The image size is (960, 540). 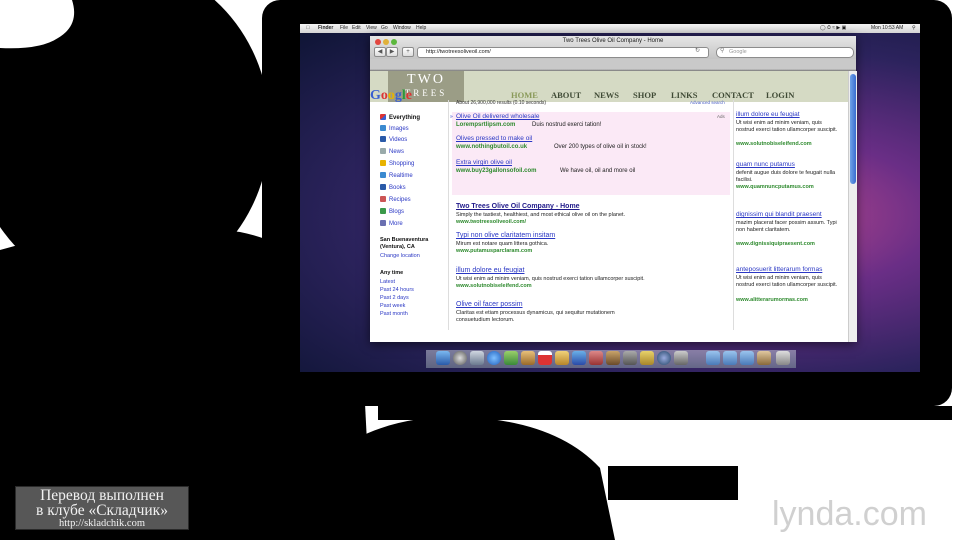 I want to click on nav-home: HOME, so click(x=524, y=95).